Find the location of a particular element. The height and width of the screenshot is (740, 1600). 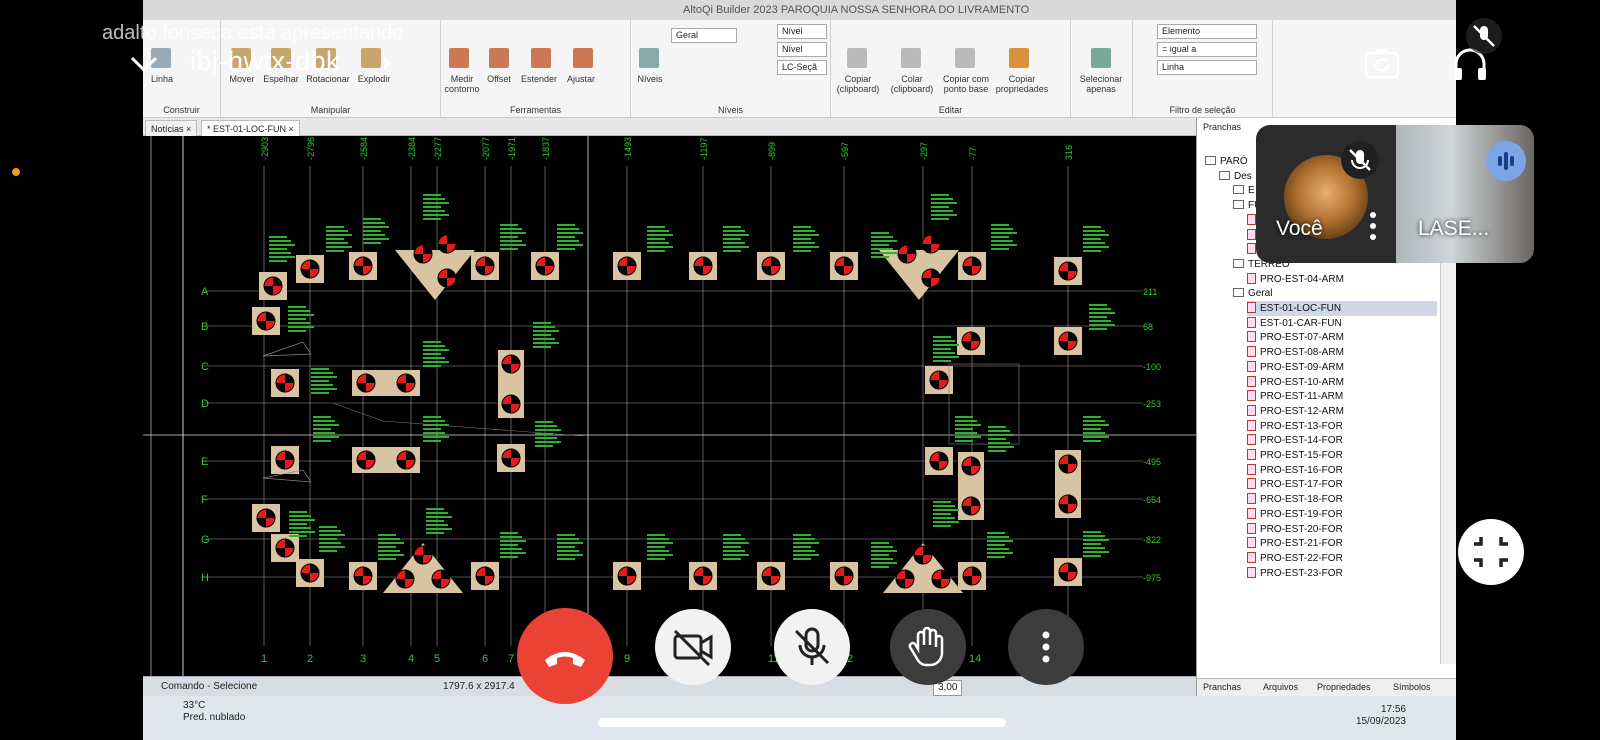

trim-icon is located at coordinates (583, 58).